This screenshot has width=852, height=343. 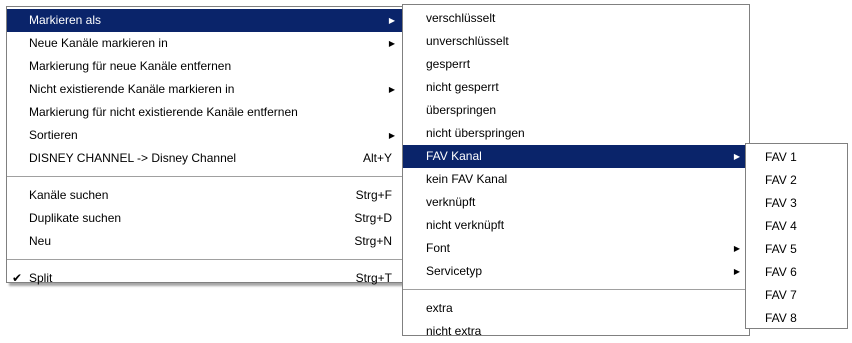 What do you see at coordinates (781, 295) in the screenshot?
I see `menu-item-label: FAV 7` at bounding box center [781, 295].